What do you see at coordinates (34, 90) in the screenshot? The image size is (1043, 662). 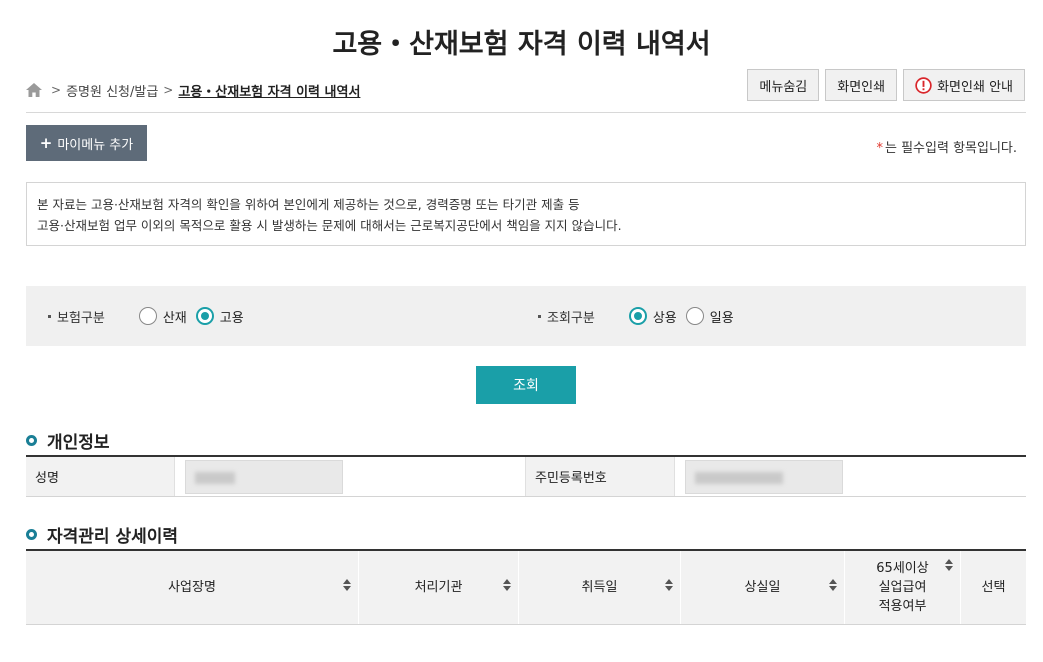 I see `home-icon` at bounding box center [34, 90].